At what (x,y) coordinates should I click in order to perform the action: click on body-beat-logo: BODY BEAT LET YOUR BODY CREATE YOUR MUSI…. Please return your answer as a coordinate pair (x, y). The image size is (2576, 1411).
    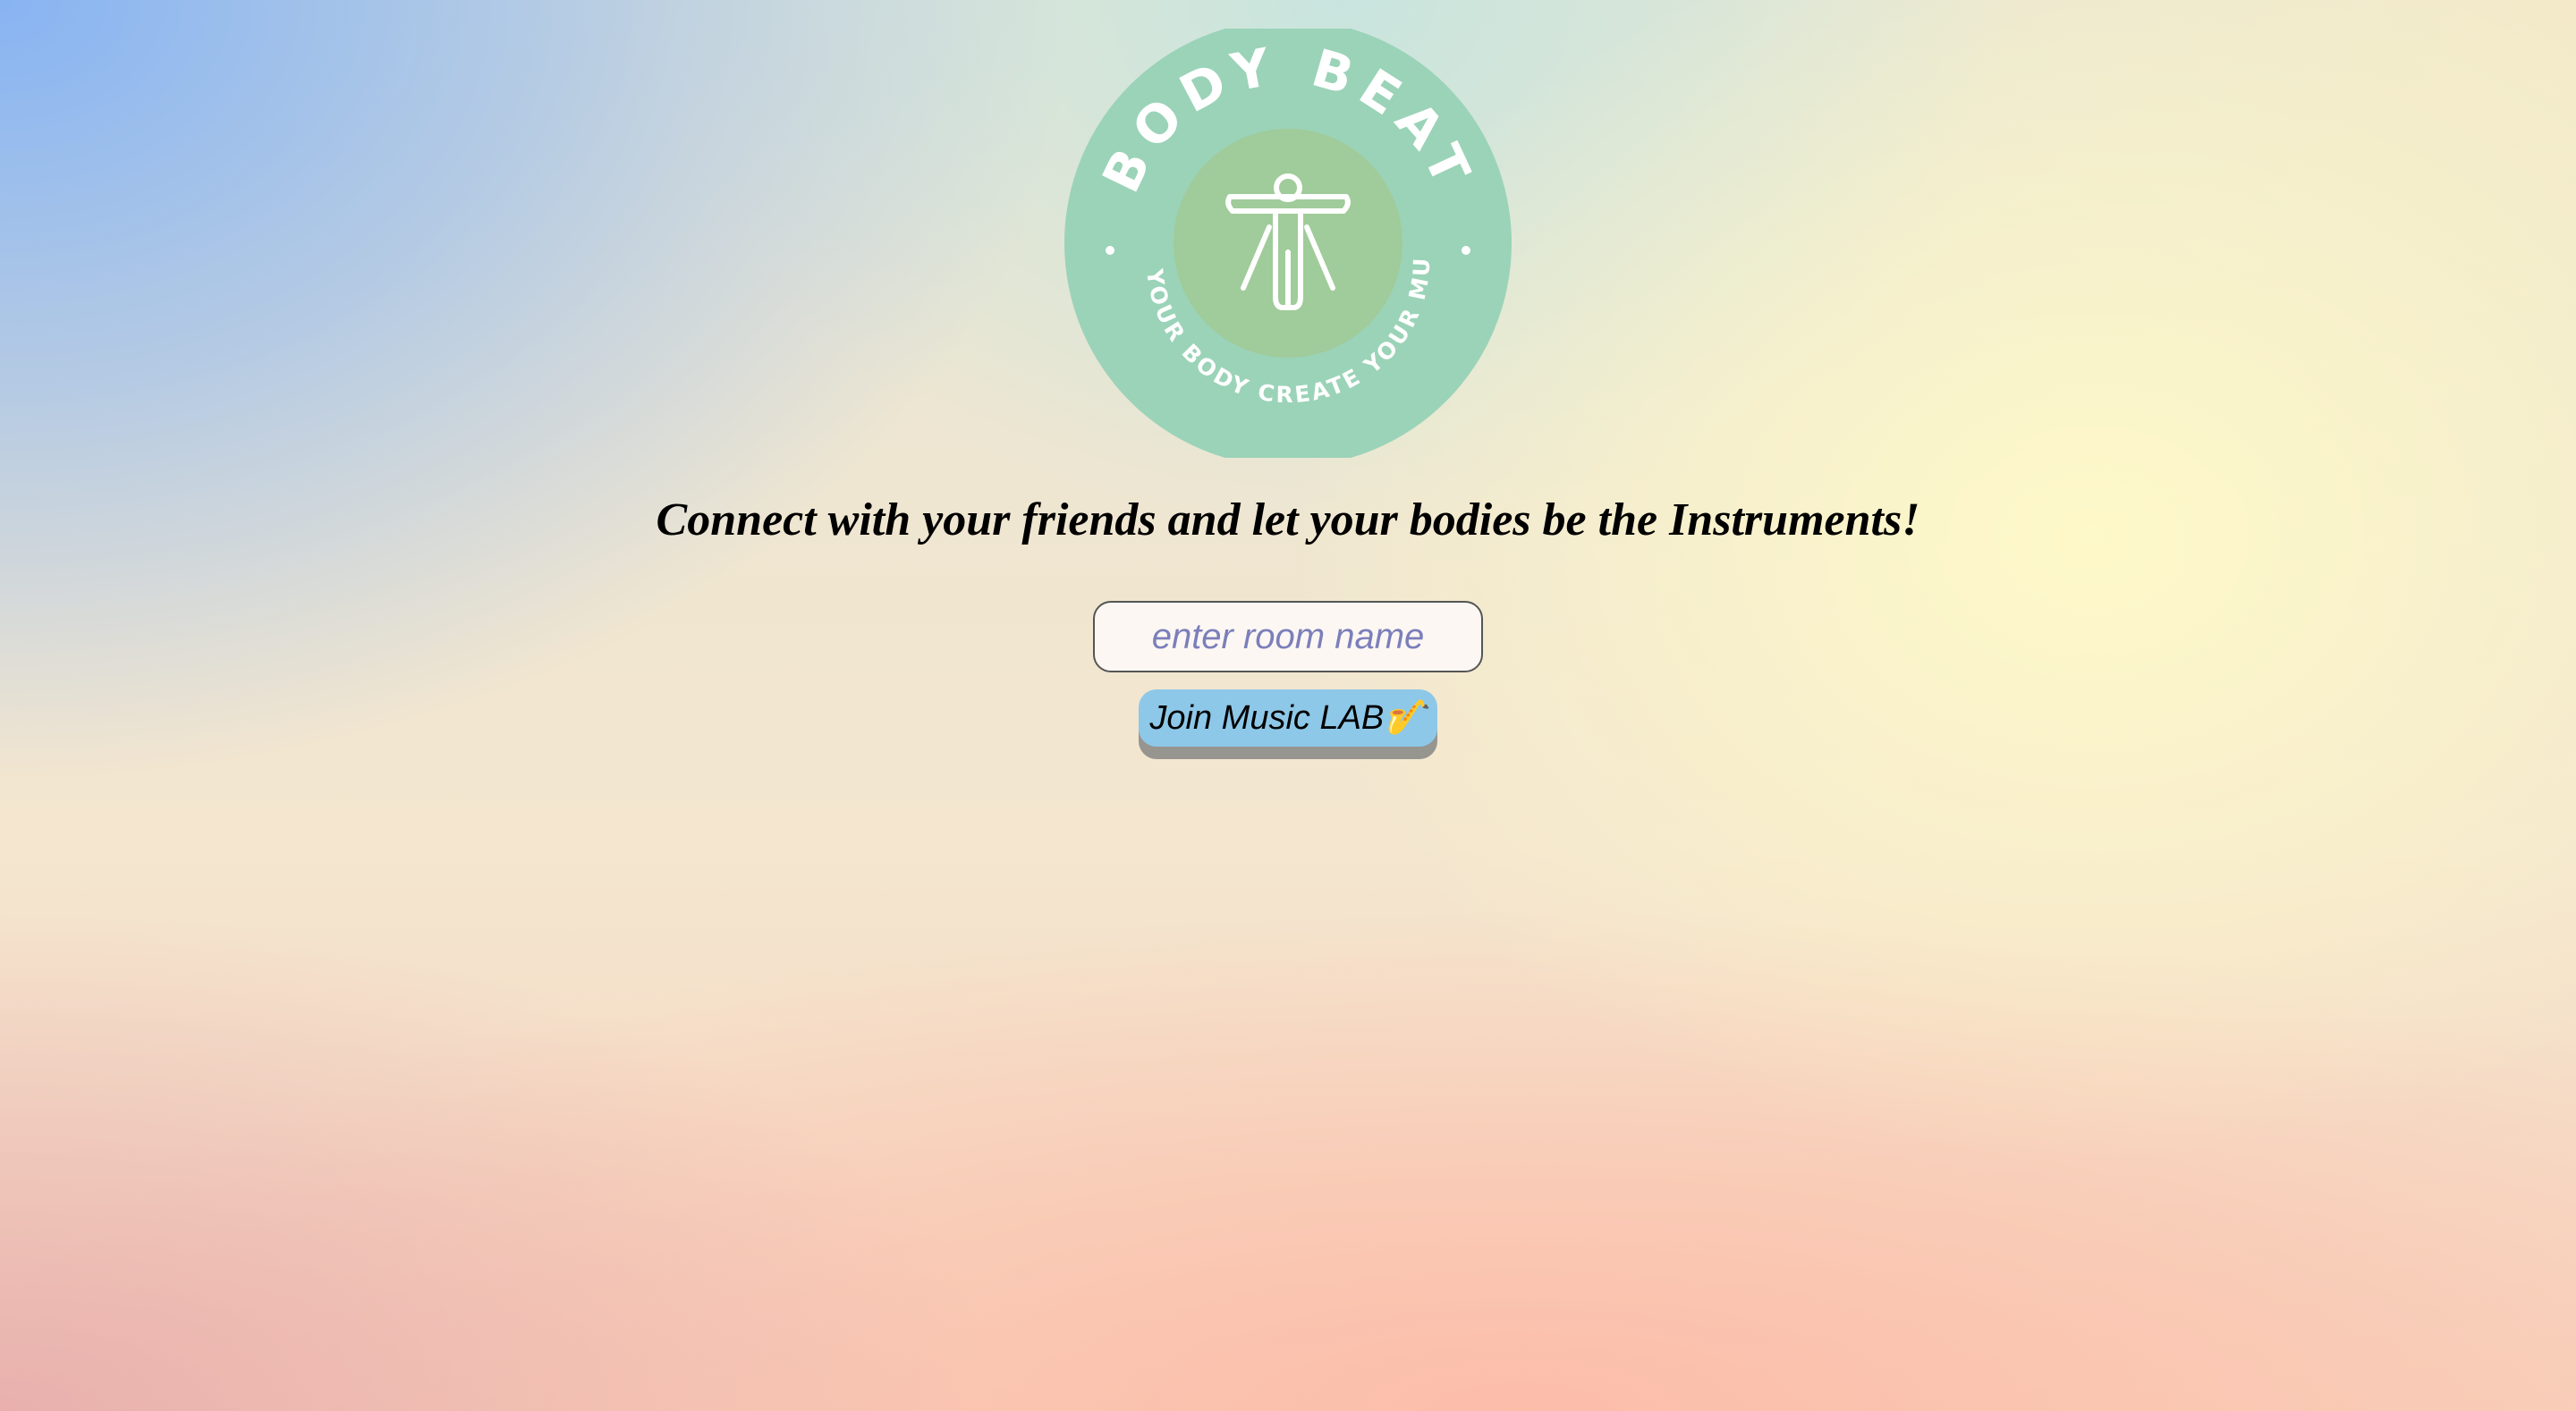
    Looking at the image, I should click on (1288, 243).